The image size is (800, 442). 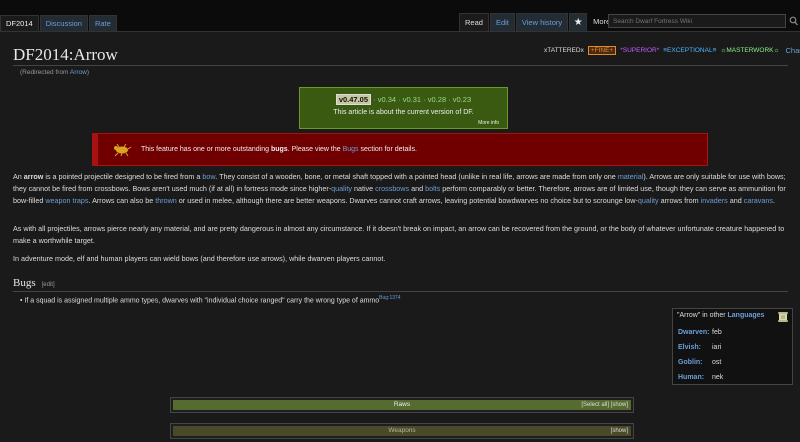 I want to click on lang-word: nek, so click(x=718, y=377).